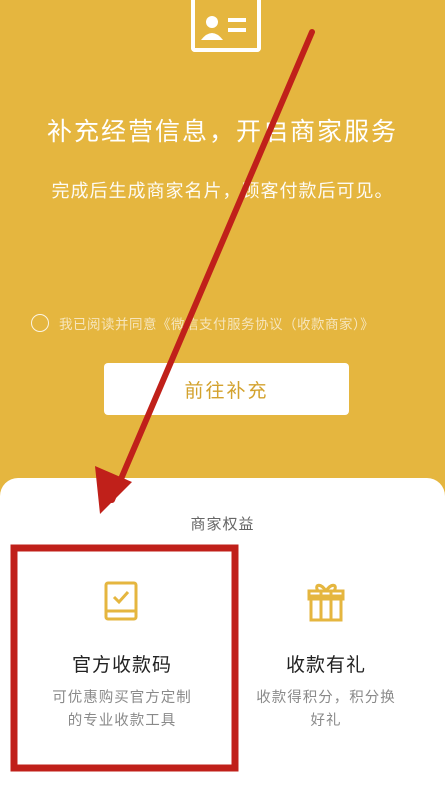 The height and width of the screenshot is (785, 445). Describe the element at coordinates (226, 389) in the screenshot. I see `go-supplement-button: 前往补充` at that location.